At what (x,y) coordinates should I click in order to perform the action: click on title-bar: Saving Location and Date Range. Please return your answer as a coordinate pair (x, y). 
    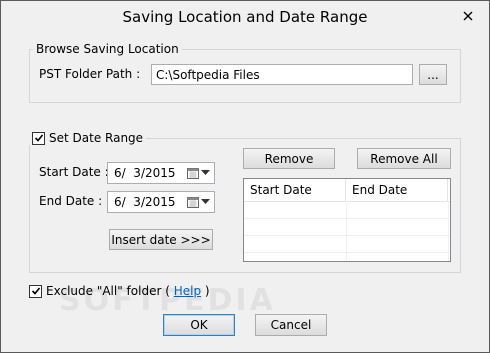
    Looking at the image, I should click on (245, 16).